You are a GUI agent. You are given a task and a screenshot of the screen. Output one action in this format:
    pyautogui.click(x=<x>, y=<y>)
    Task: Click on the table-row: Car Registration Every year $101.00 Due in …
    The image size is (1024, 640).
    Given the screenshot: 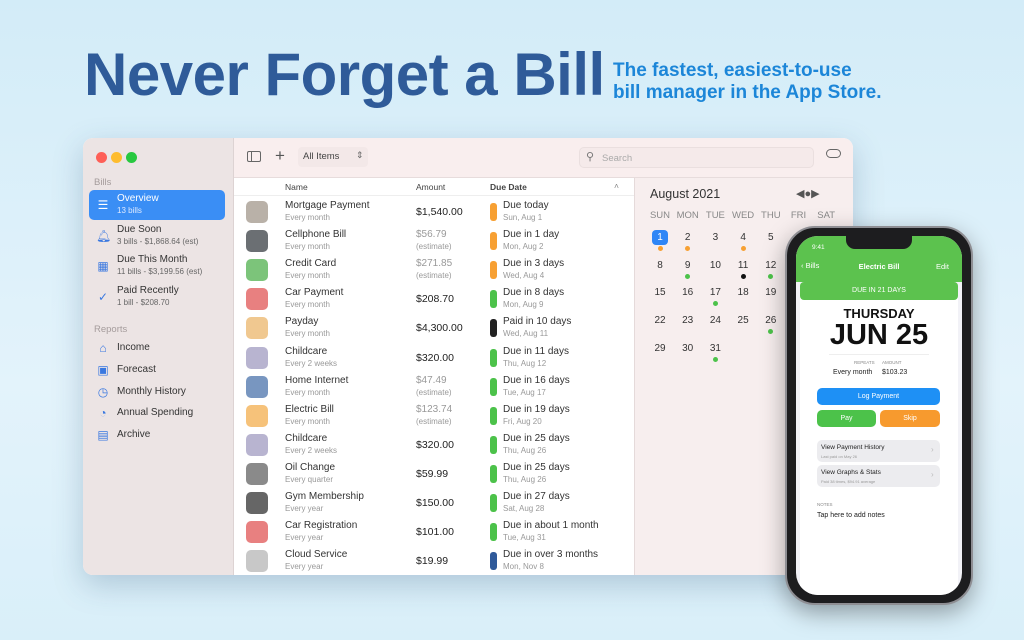 What is the action you would take?
    pyautogui.click(x=434, y=531)
    